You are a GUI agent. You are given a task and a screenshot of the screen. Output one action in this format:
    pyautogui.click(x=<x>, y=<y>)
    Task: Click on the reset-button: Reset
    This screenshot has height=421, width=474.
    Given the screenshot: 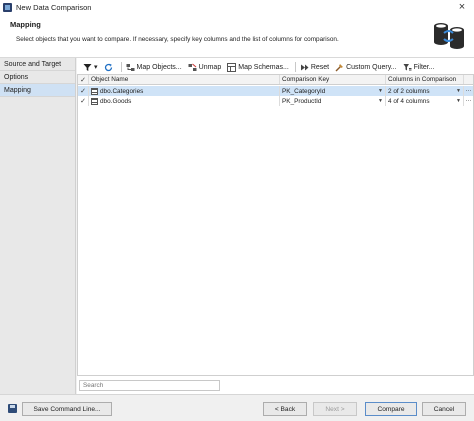 What is the action you would take?
    pyautogui.click(x=314, y=67)
    